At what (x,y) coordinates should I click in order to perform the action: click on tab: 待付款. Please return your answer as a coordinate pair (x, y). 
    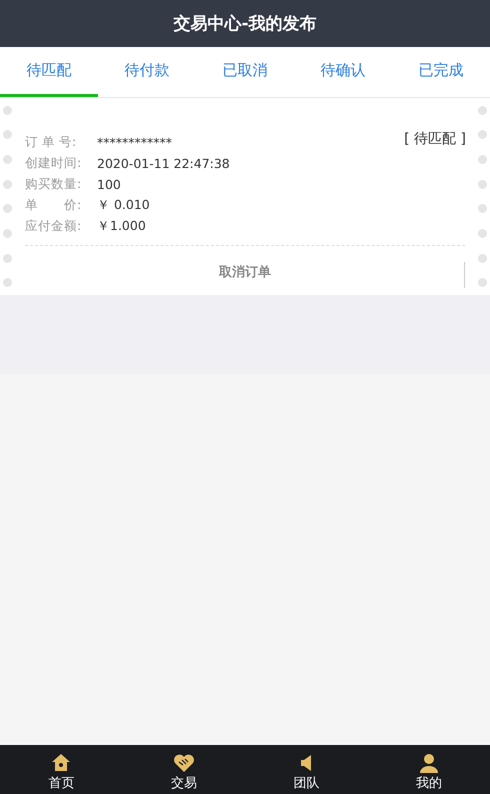
    Looking at the image, I should click on (147, 72).